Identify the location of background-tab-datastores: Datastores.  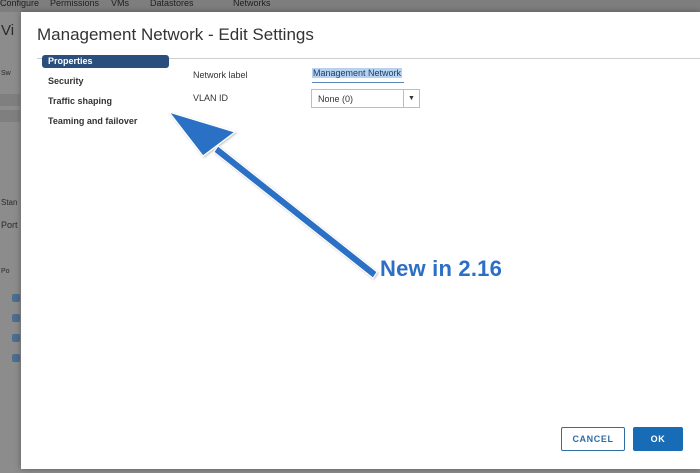
(172, 4).